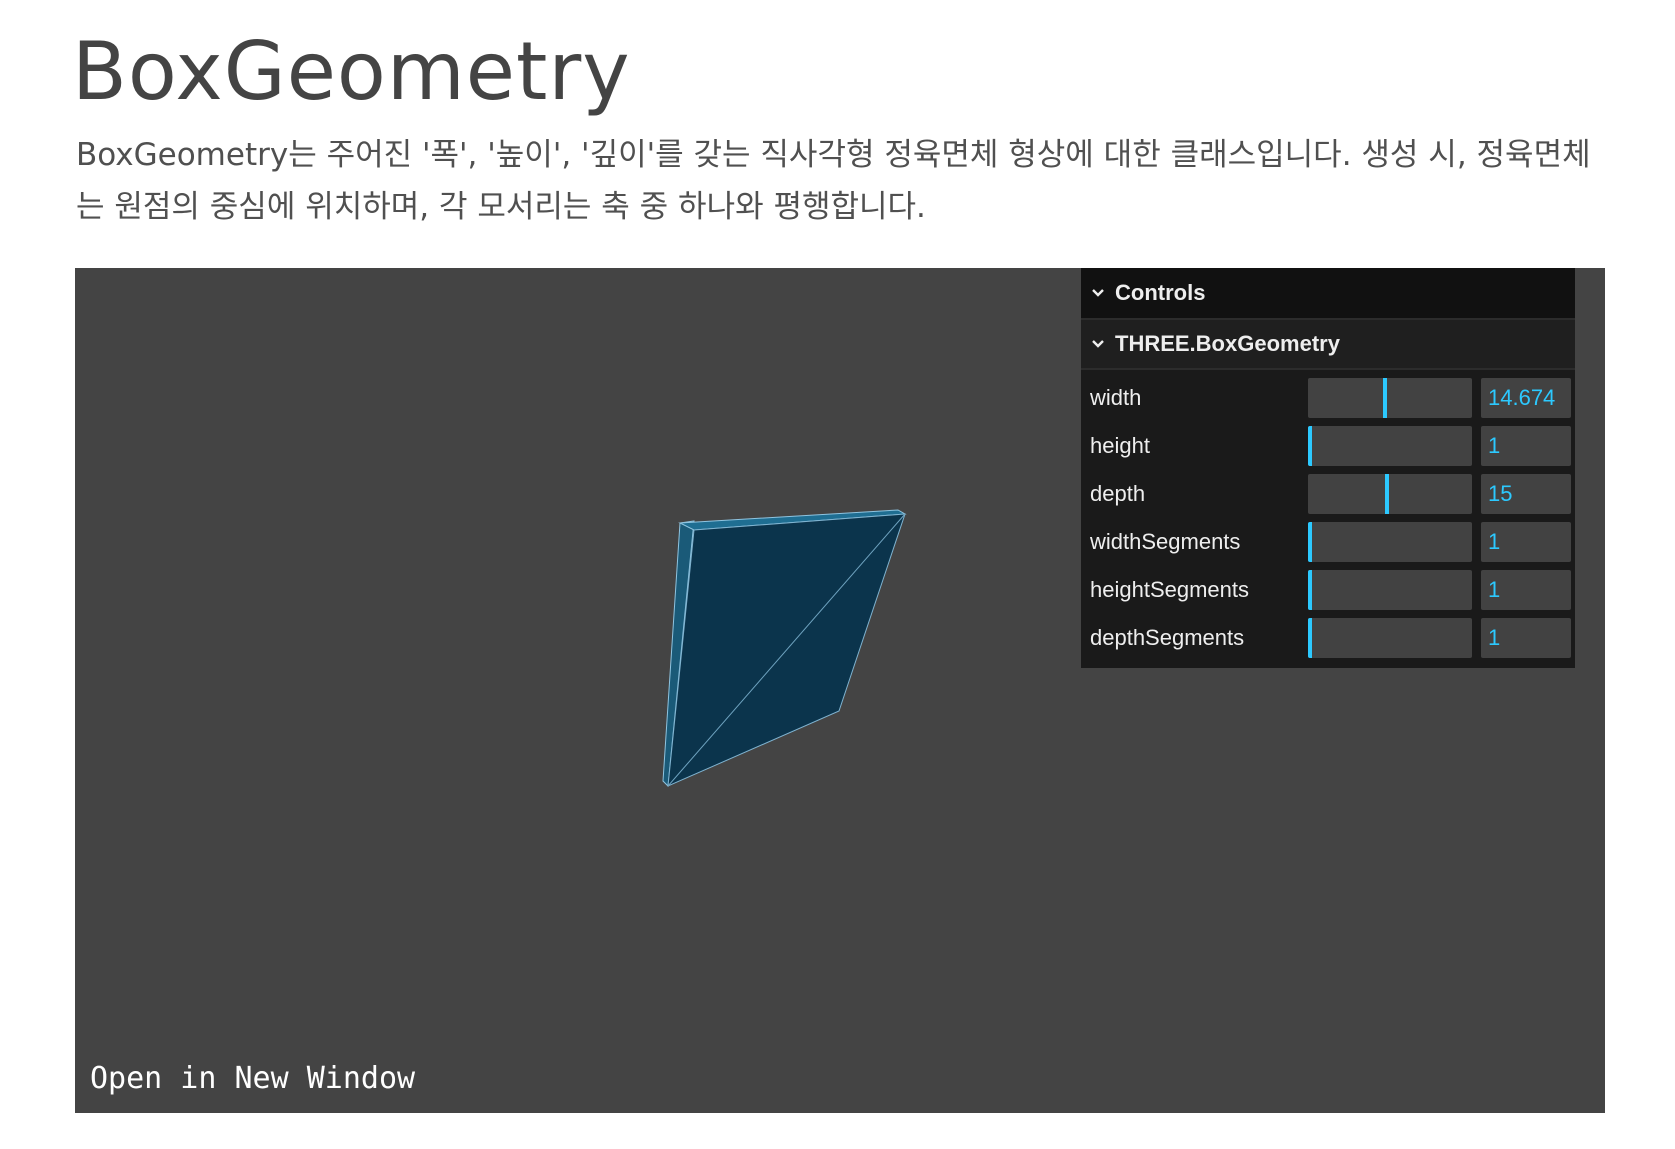 The image size is (1675, 1149). What do you see at coordinates (1120, 445) in the screenshot?
I see `param-label-height: height` at bounding box center [1120, 445].